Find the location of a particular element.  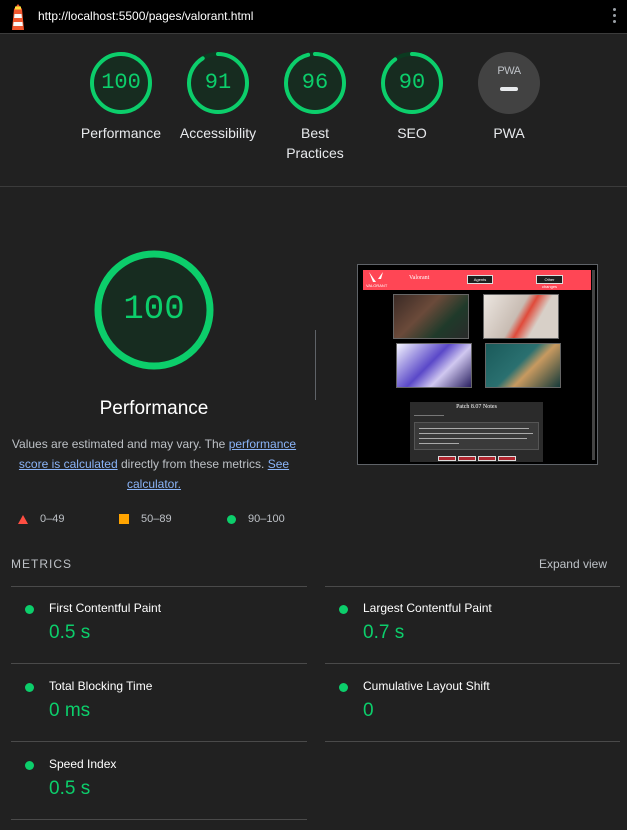

score-value: 96 is located at coordinates (315, 82).